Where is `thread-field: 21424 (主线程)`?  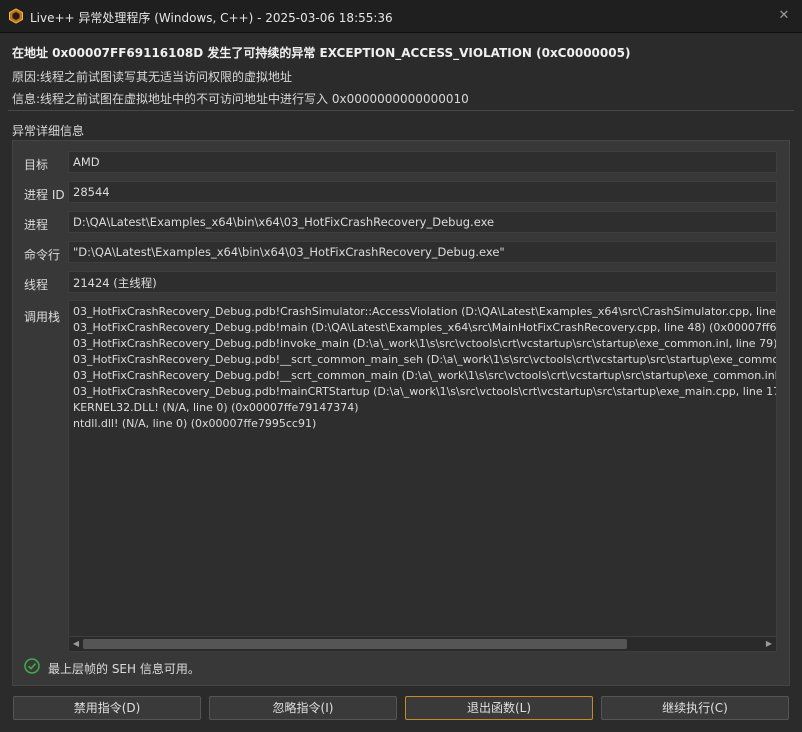 thread-field: 21424 (主线程) is located at coordinates (422, 282).